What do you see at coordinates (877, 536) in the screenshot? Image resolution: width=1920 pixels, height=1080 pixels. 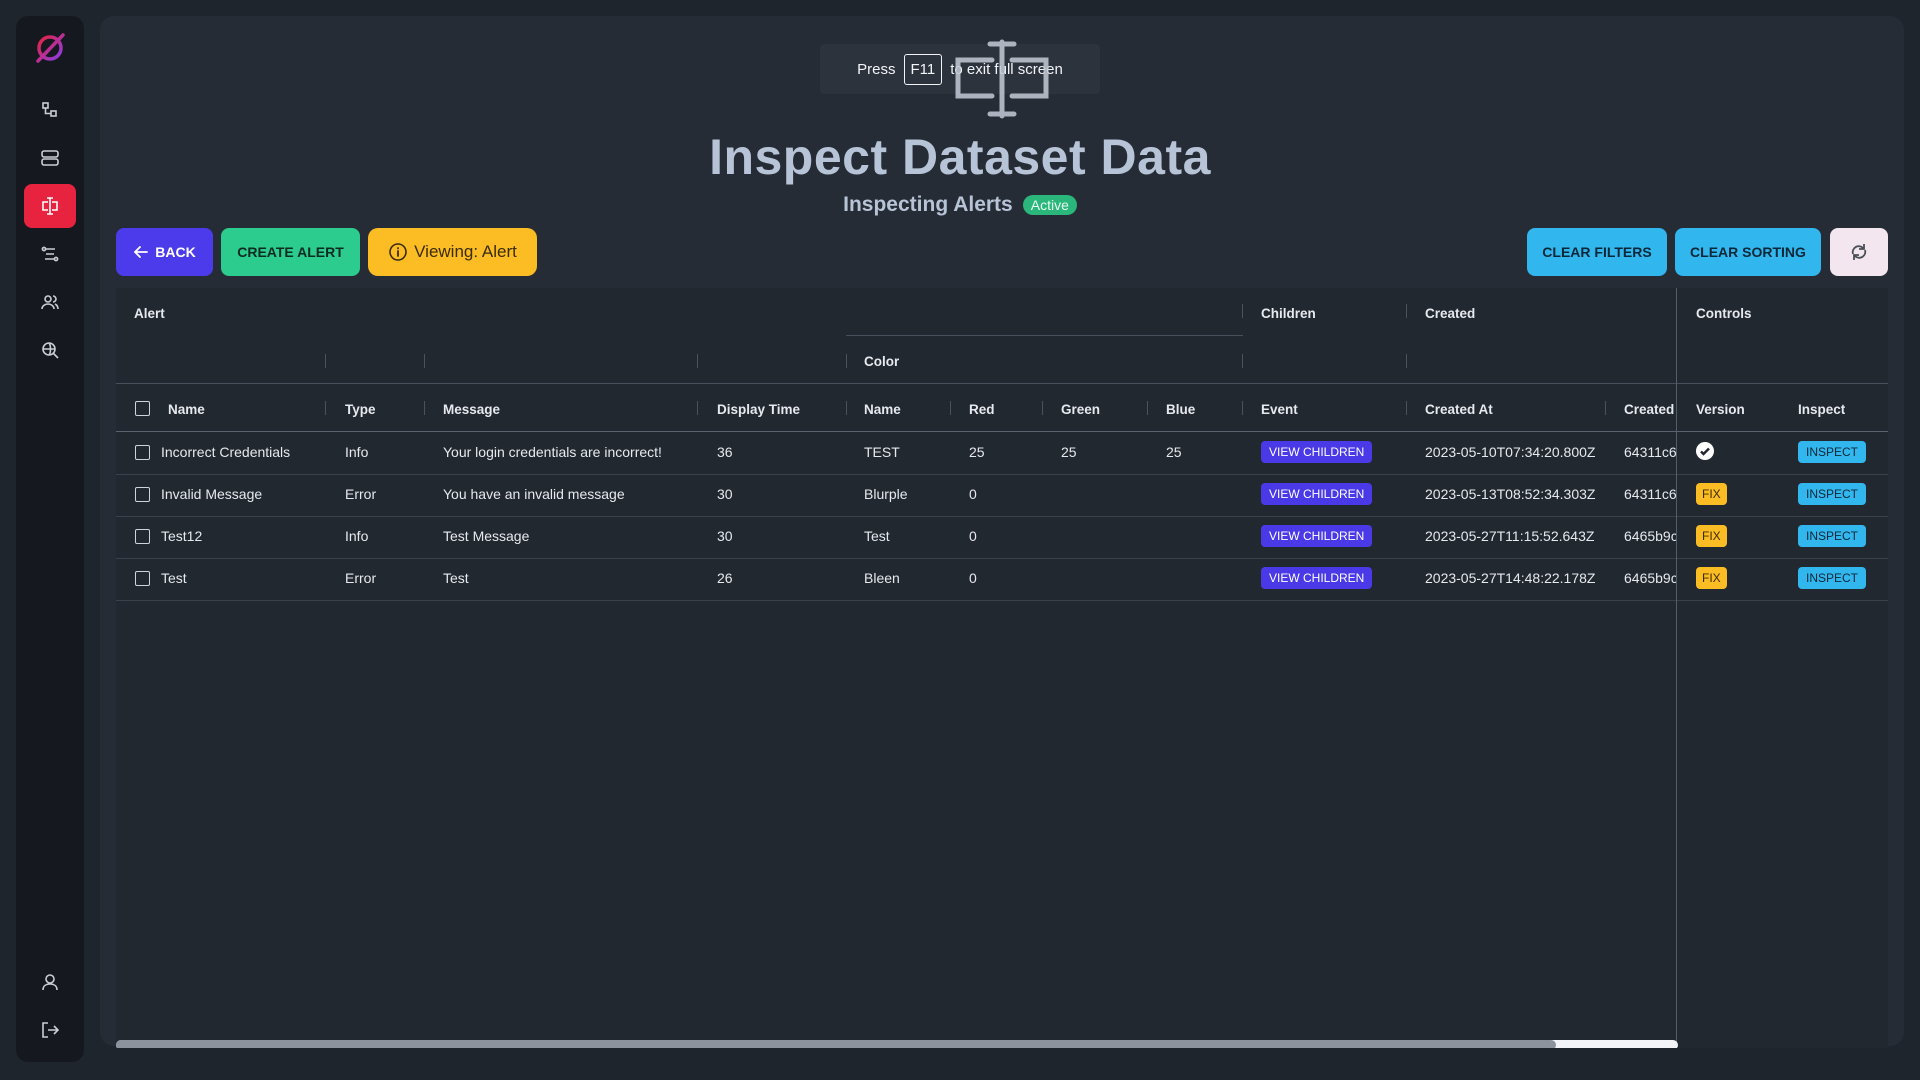 I see `cell-color-name: Test` at bounding box center [877, 536].